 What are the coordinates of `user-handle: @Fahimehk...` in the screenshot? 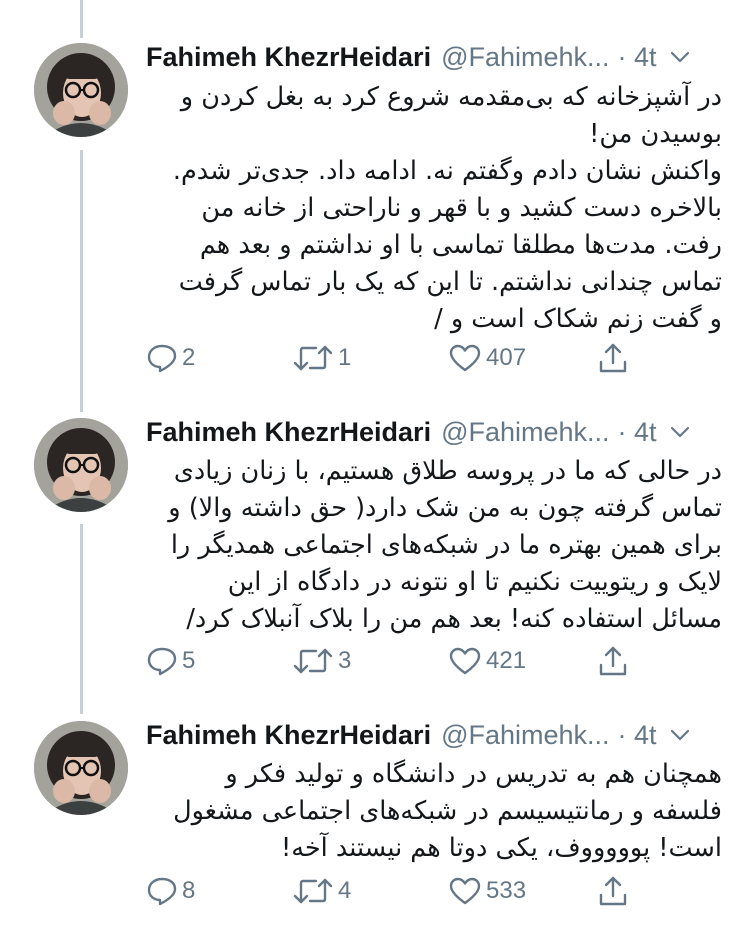 It's located at (525, 735).